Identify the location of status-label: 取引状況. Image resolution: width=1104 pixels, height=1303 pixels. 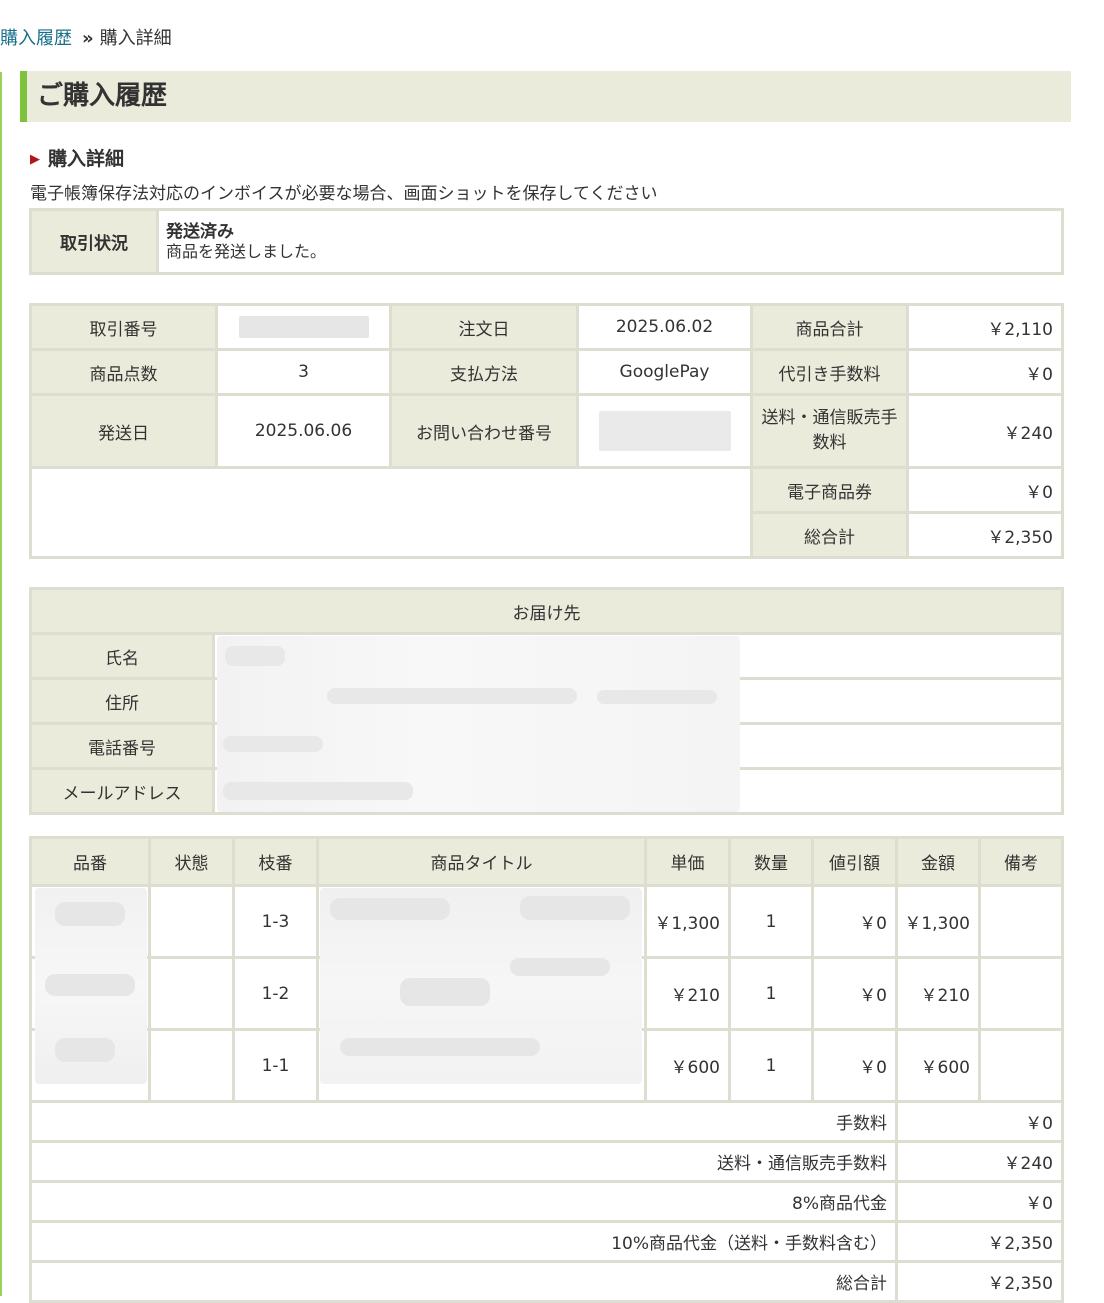
(94, 241).